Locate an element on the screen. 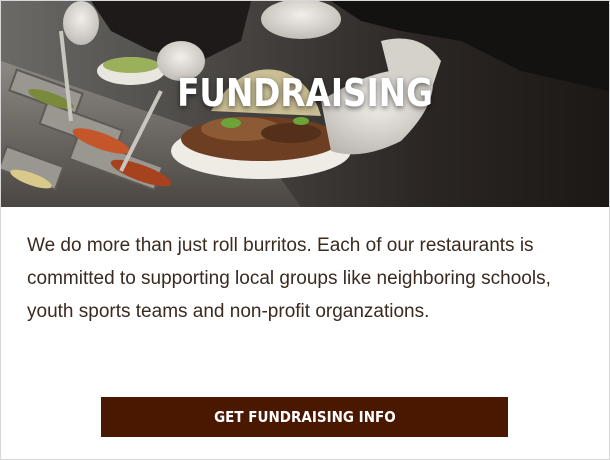 The height and width of the screenshot is (460, 610). cta-label: GET FUNDRAISING INFO is located at coordinates (304, 417).